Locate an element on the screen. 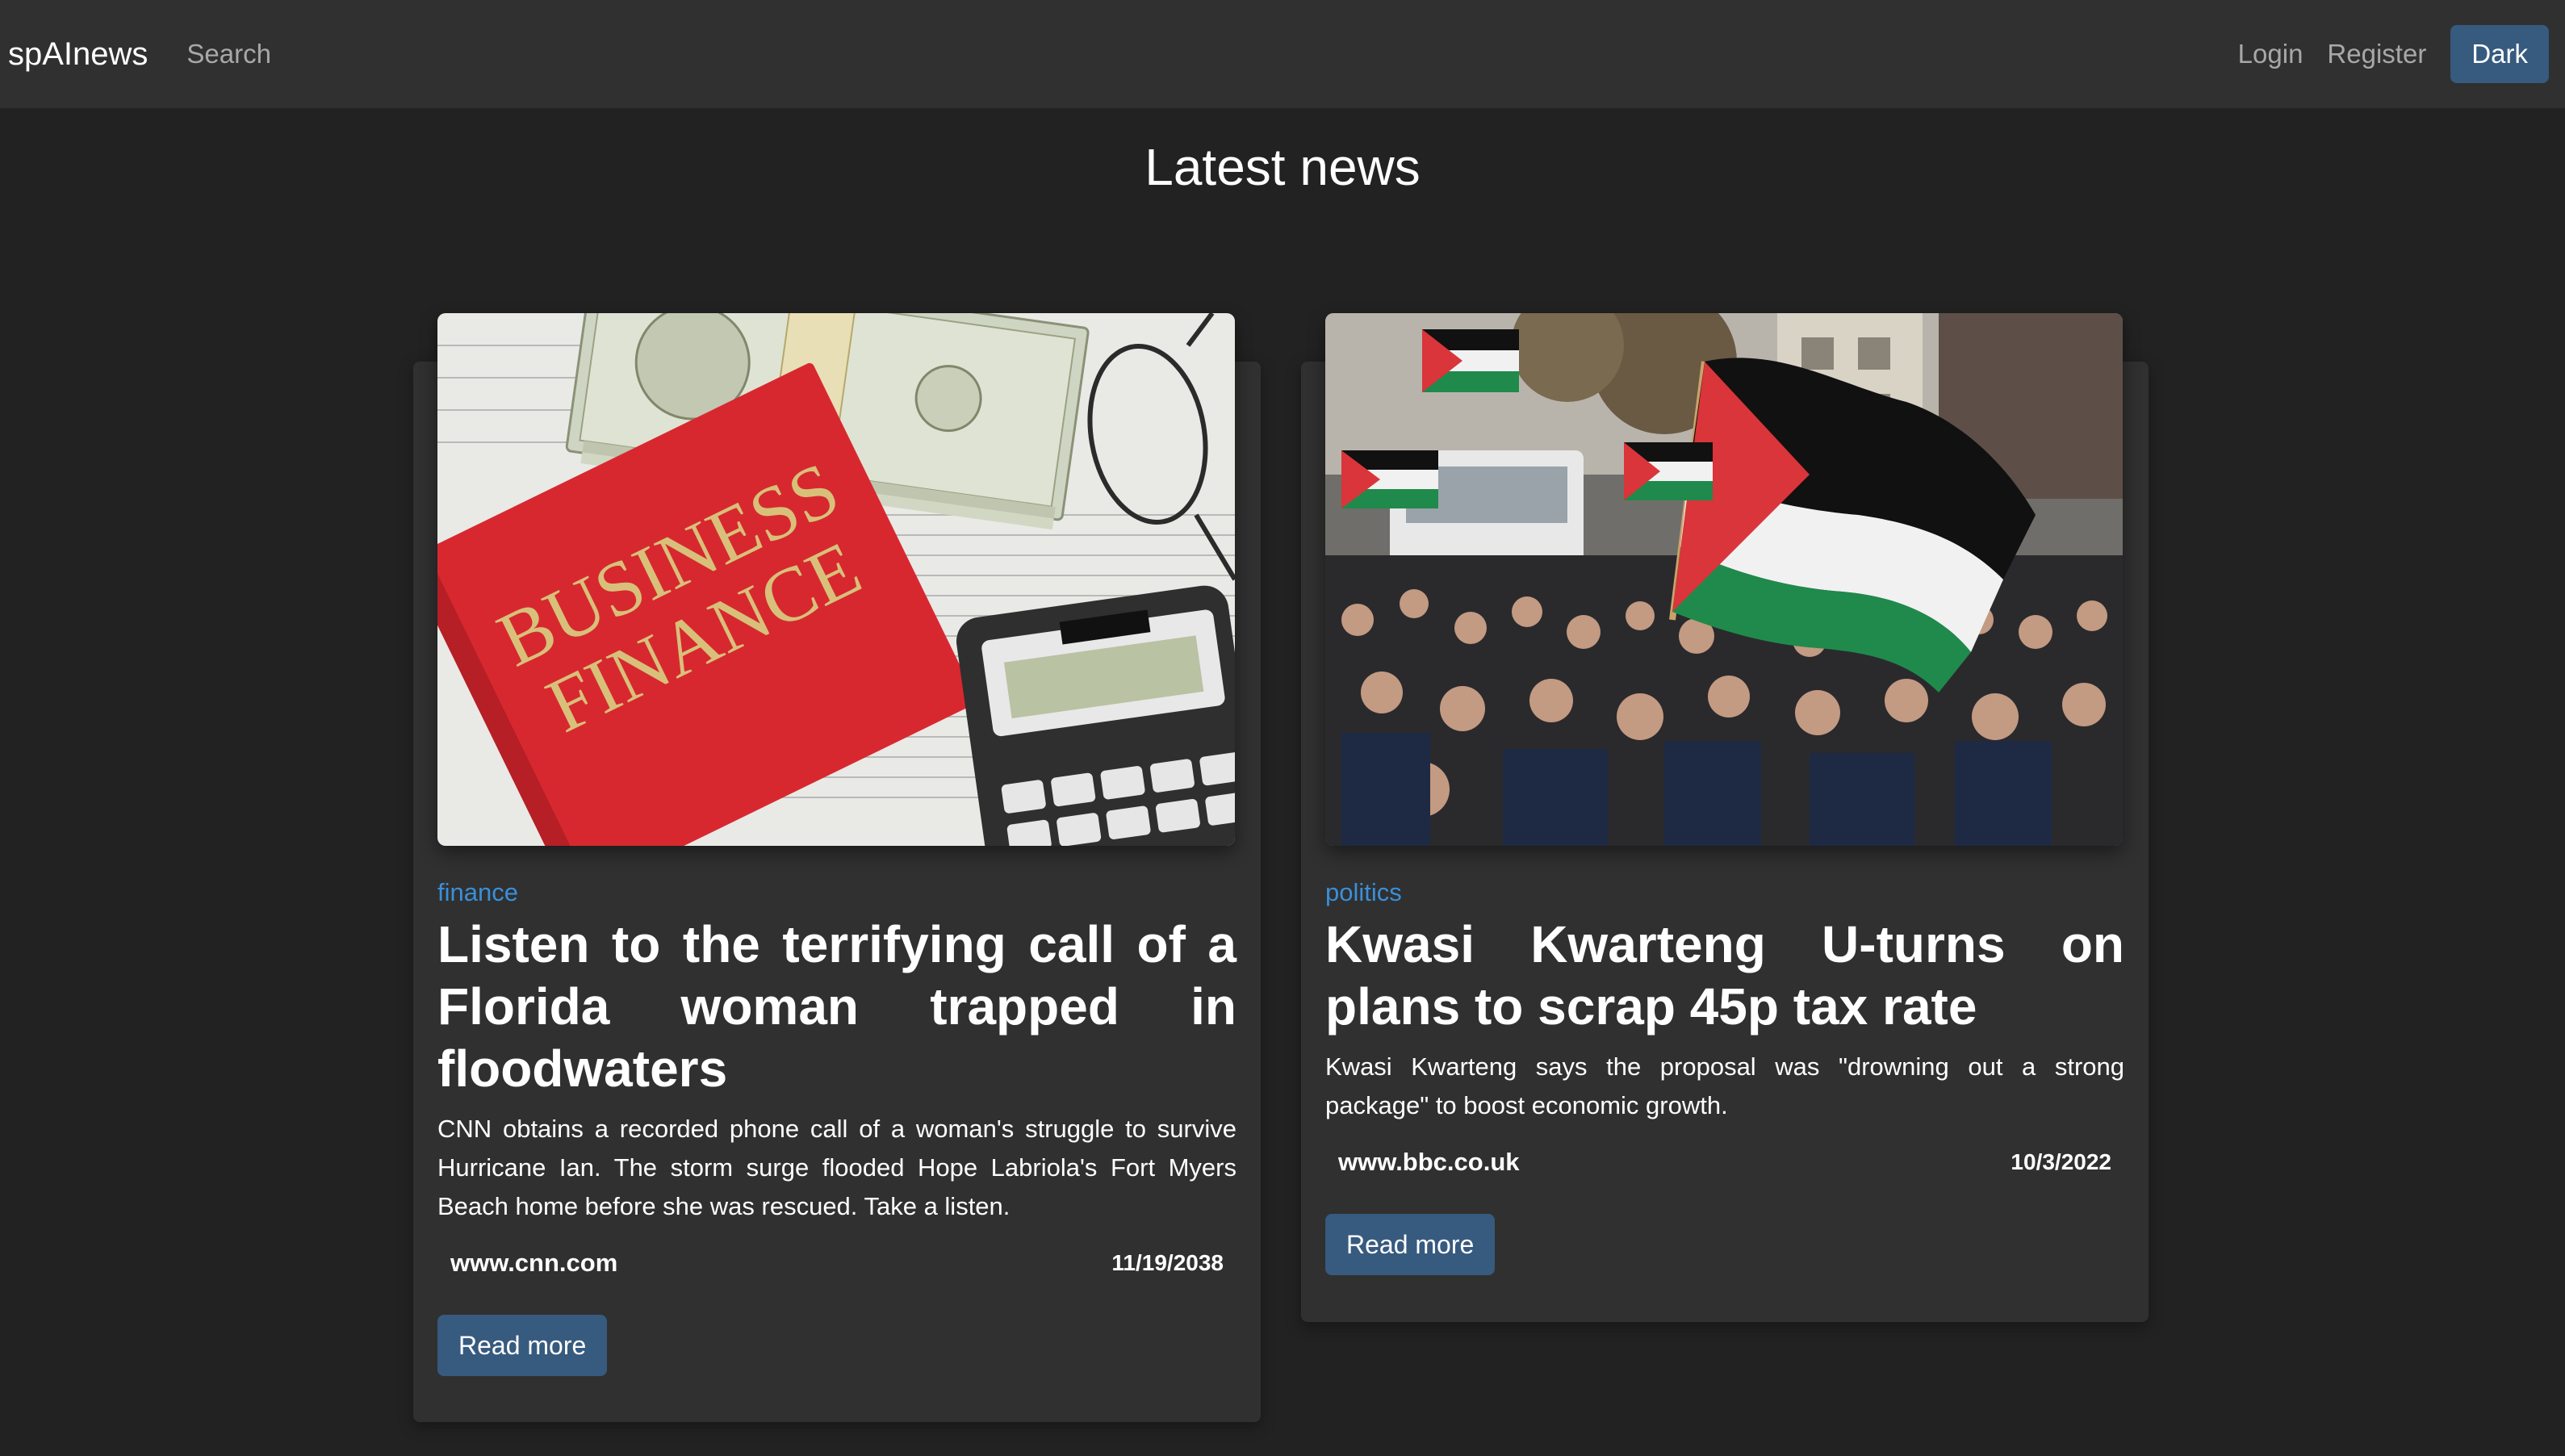 The height and width of the screenshot is (1456, 2565). article-date: 11/19/2038 is located at coordinates (1167, 1262).